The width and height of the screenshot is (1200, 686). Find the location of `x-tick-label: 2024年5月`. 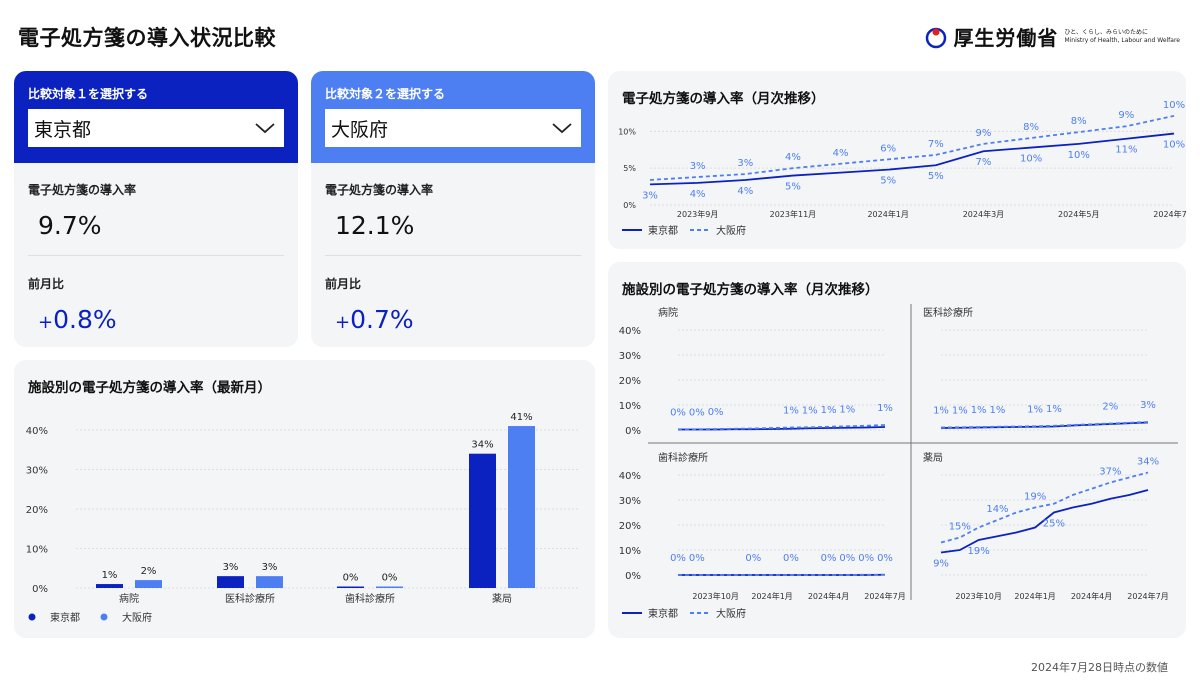

x-tick-label: 2024年5月 is located at coordinates (1078, 214).